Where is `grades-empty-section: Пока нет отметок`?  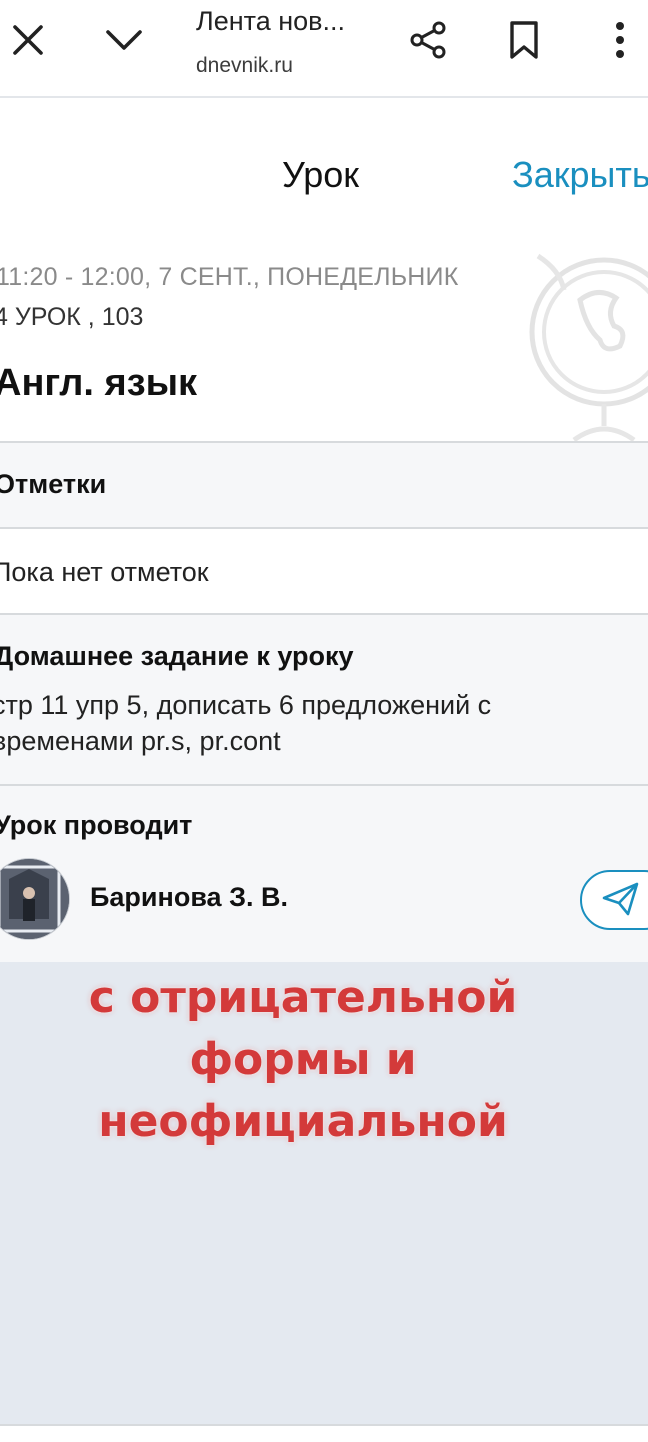
grades-empty-section: Пока нет отметок is located at coordinates (324, 570).